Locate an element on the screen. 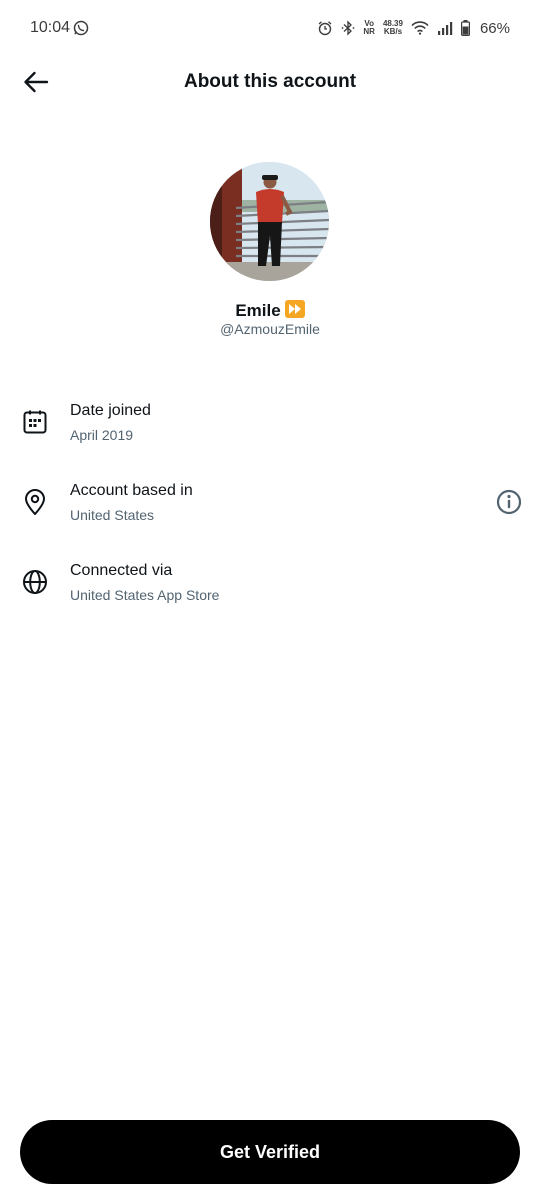  row-label: Connected via is located at coordinates (121, 570).